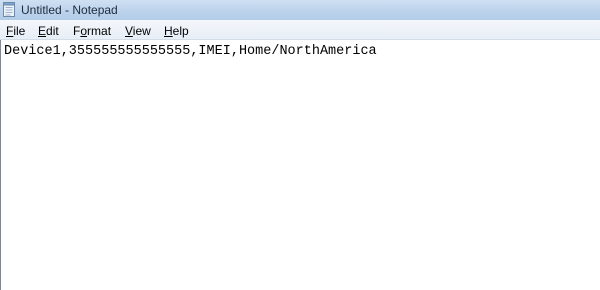 This screenshot has width=600, height=290. I want to click on title-bar: Untitled - Notepad, so click(300, 10).